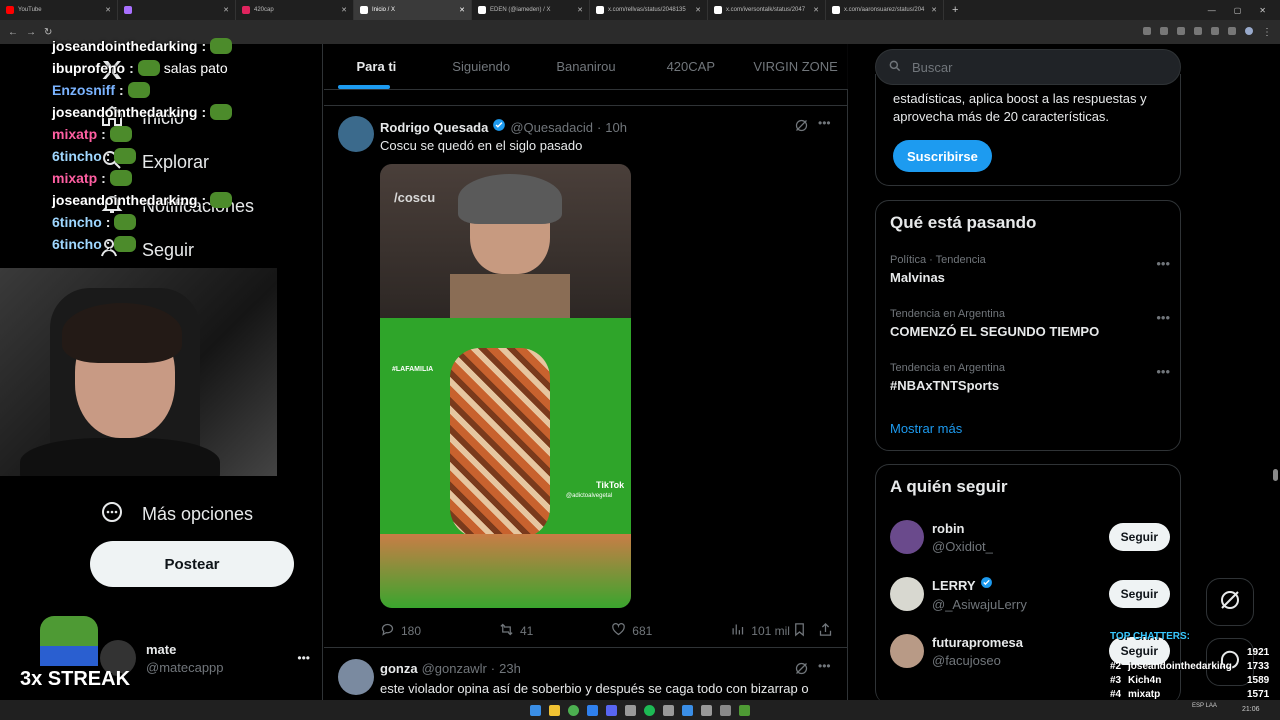 The width and height of the screenshot is (1280, 720). I want to click on grok-float-button, so click(1230, 602).